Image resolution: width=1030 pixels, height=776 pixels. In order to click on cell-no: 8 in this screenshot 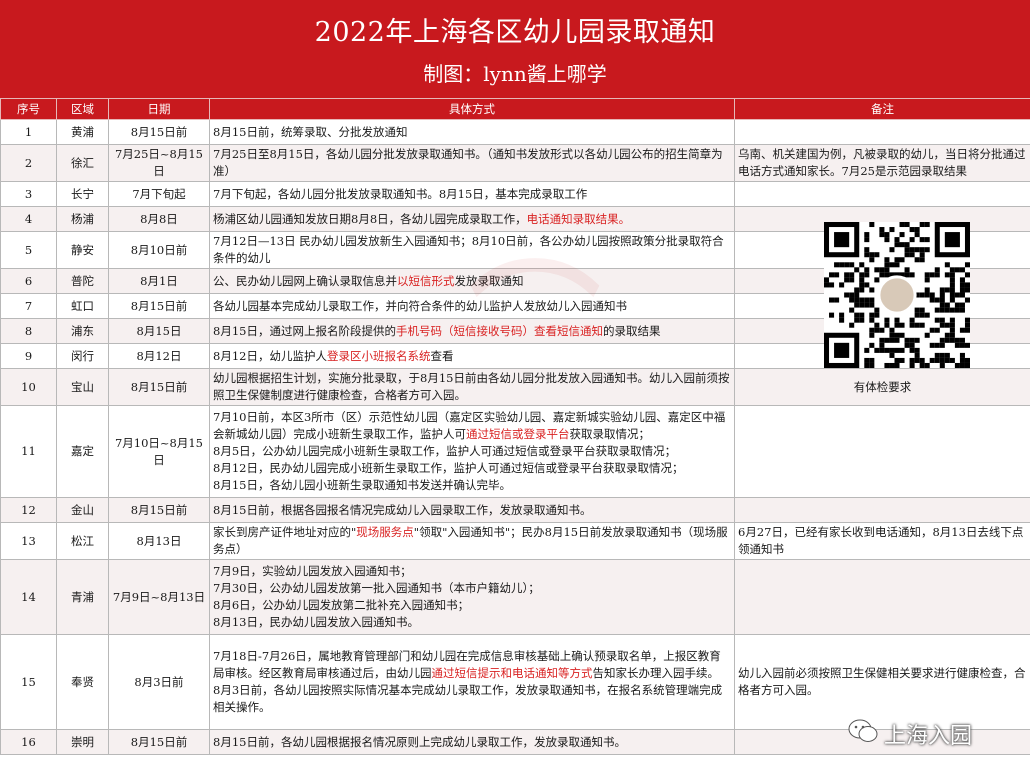, I will do `click(28, 331)`.